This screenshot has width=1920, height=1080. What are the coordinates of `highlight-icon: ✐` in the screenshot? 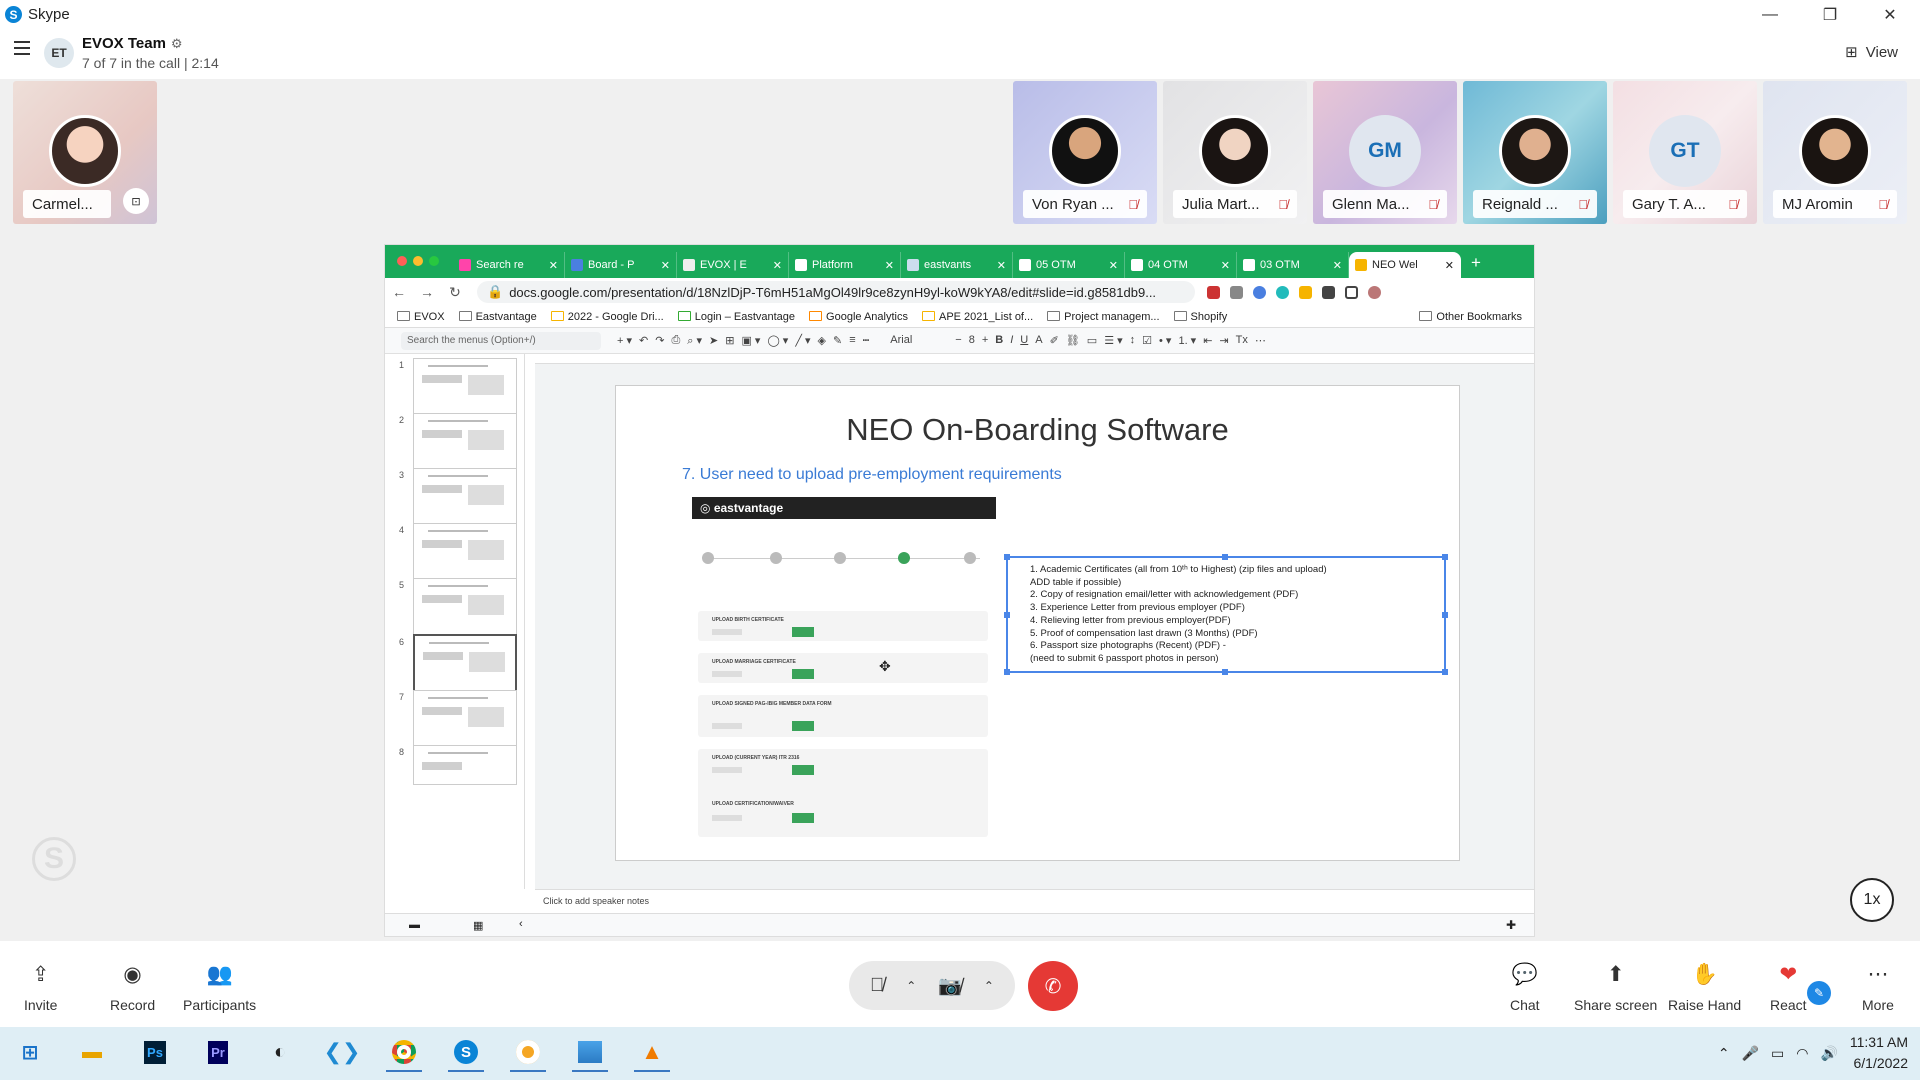 It's located at (1054, 341).